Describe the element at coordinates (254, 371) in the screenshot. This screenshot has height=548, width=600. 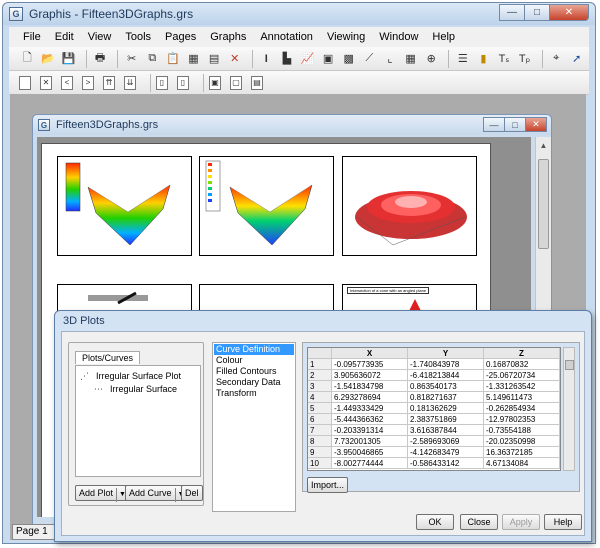
I see `option-filled-contours: Filled Contours` at that location.